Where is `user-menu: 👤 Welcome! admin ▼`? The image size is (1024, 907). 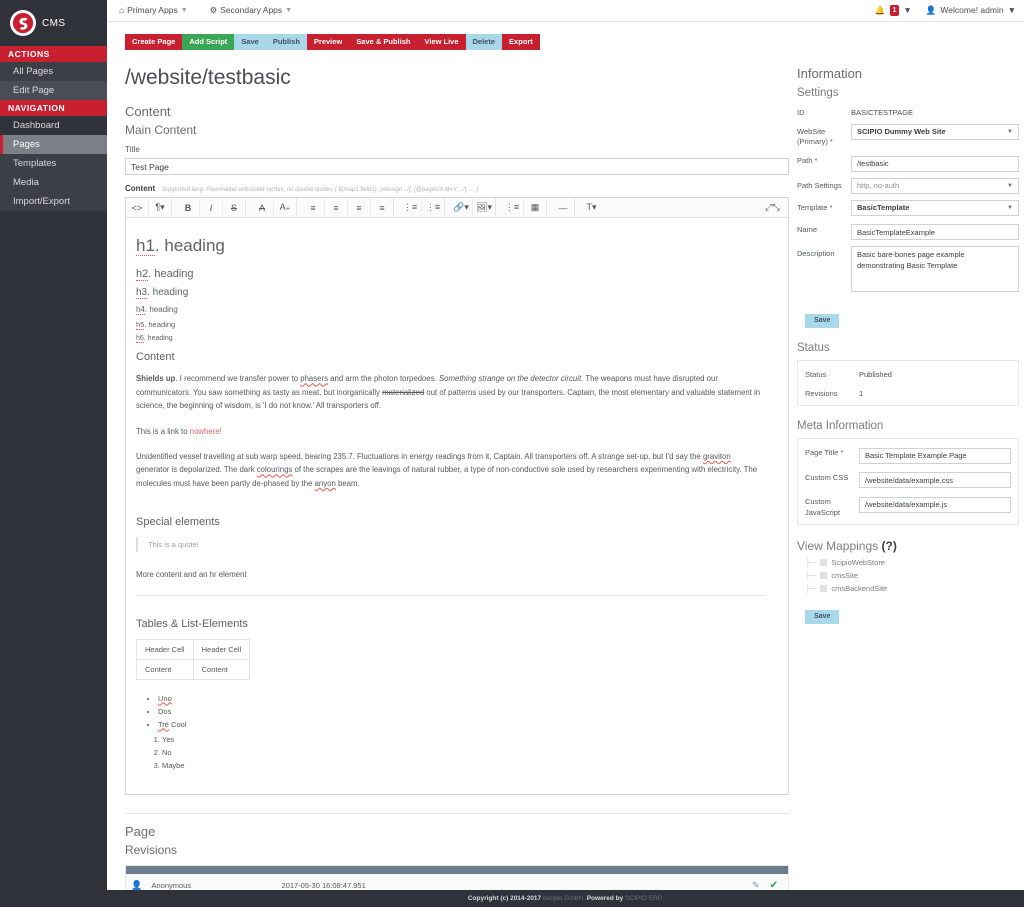
user-menu: 👤 Welcome! admin ▼ is located at coordinates (971, 10).